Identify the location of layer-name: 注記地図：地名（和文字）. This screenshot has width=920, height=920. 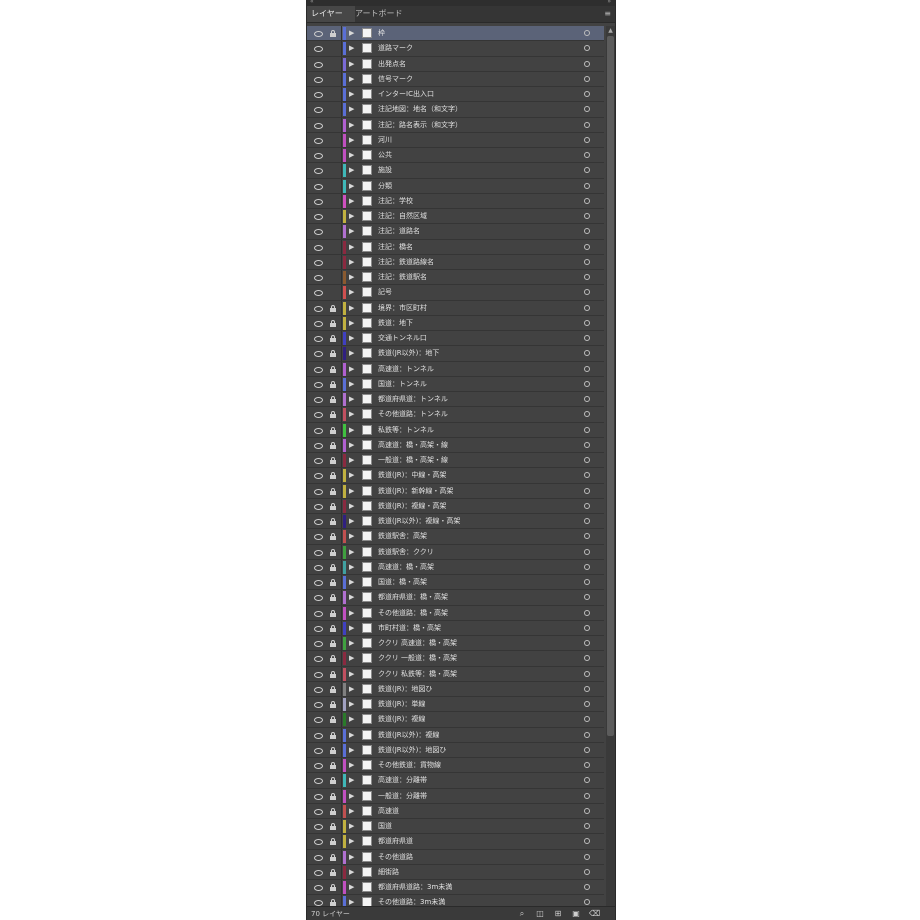
(478, 109).